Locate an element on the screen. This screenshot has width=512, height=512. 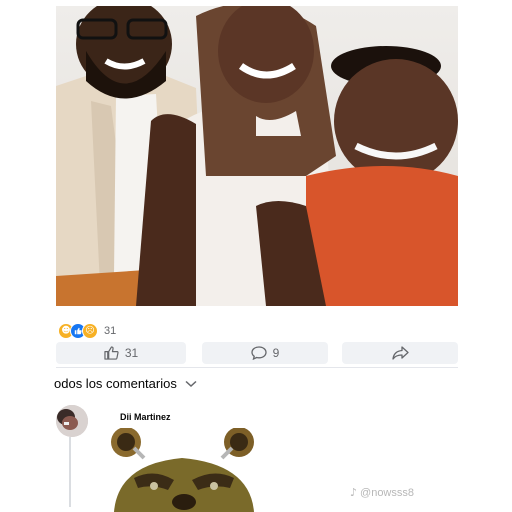
like-count: 31 is located at coordinates (131, 353).